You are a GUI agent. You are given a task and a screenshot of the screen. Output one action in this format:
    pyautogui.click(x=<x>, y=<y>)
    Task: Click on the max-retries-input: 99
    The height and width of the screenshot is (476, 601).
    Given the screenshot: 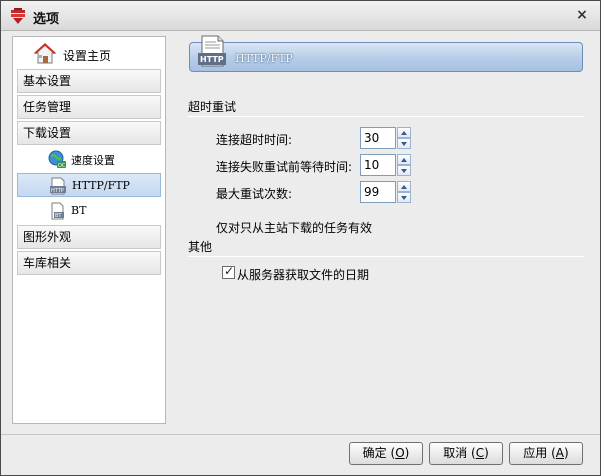 What is the action you would take?
    pyautogui.click(x=378, y=192)
    